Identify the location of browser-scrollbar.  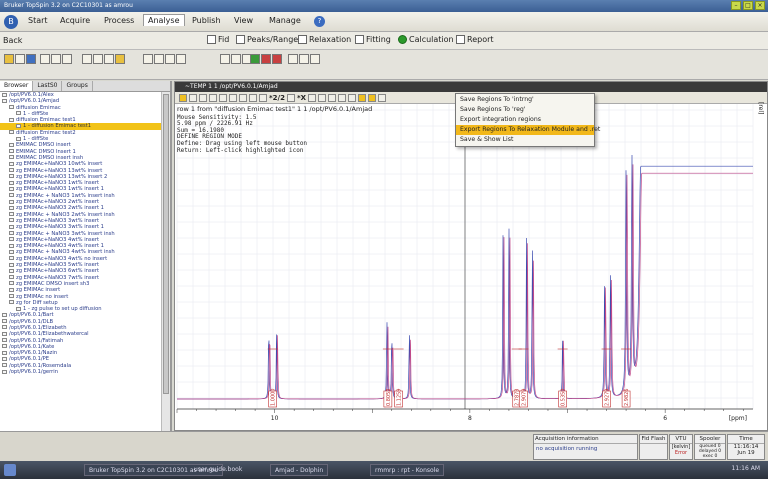
(165, 261).